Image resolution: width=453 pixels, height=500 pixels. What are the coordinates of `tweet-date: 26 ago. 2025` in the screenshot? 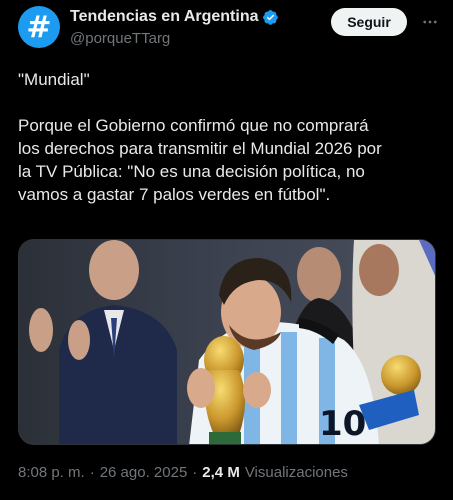 It's located at (144, 472).